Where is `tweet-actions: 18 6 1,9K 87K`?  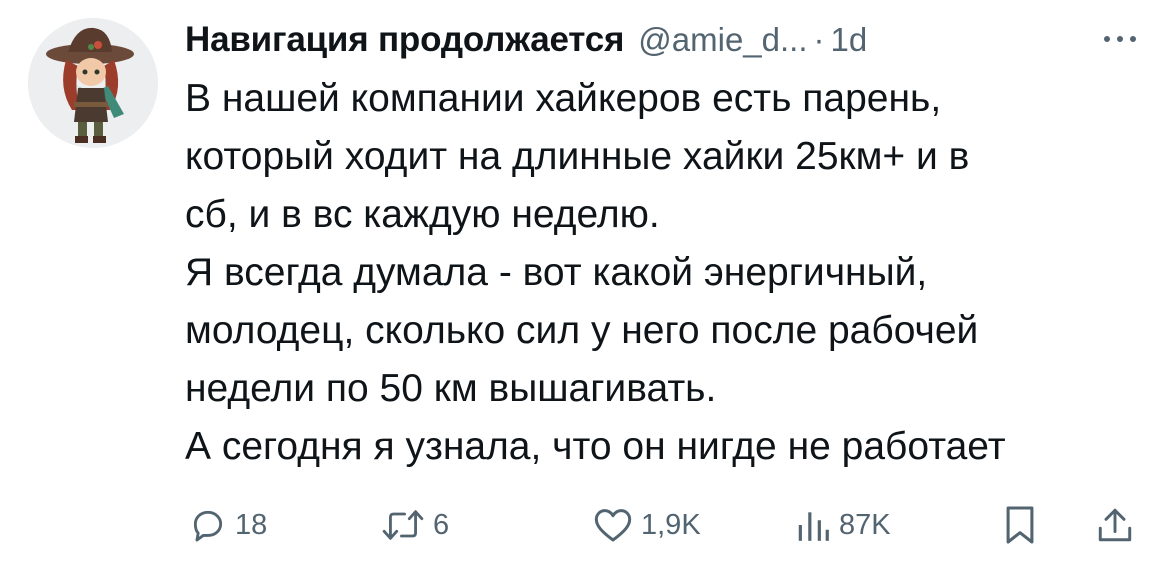 tweet-actions: 18 6 1,9K 87K is located at coordinates (665, 525).